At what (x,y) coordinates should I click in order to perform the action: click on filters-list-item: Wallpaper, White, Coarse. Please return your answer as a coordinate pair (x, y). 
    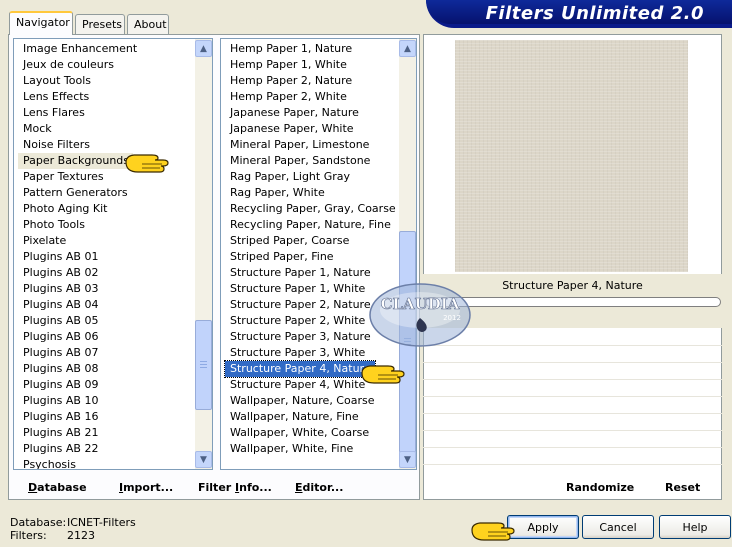
    Looking at the image, I should click on (310, 433).